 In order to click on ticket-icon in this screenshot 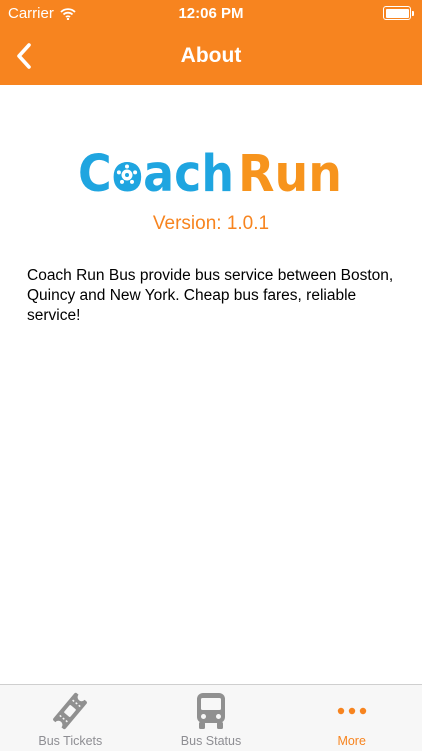, I will do `click(70, 711)`.